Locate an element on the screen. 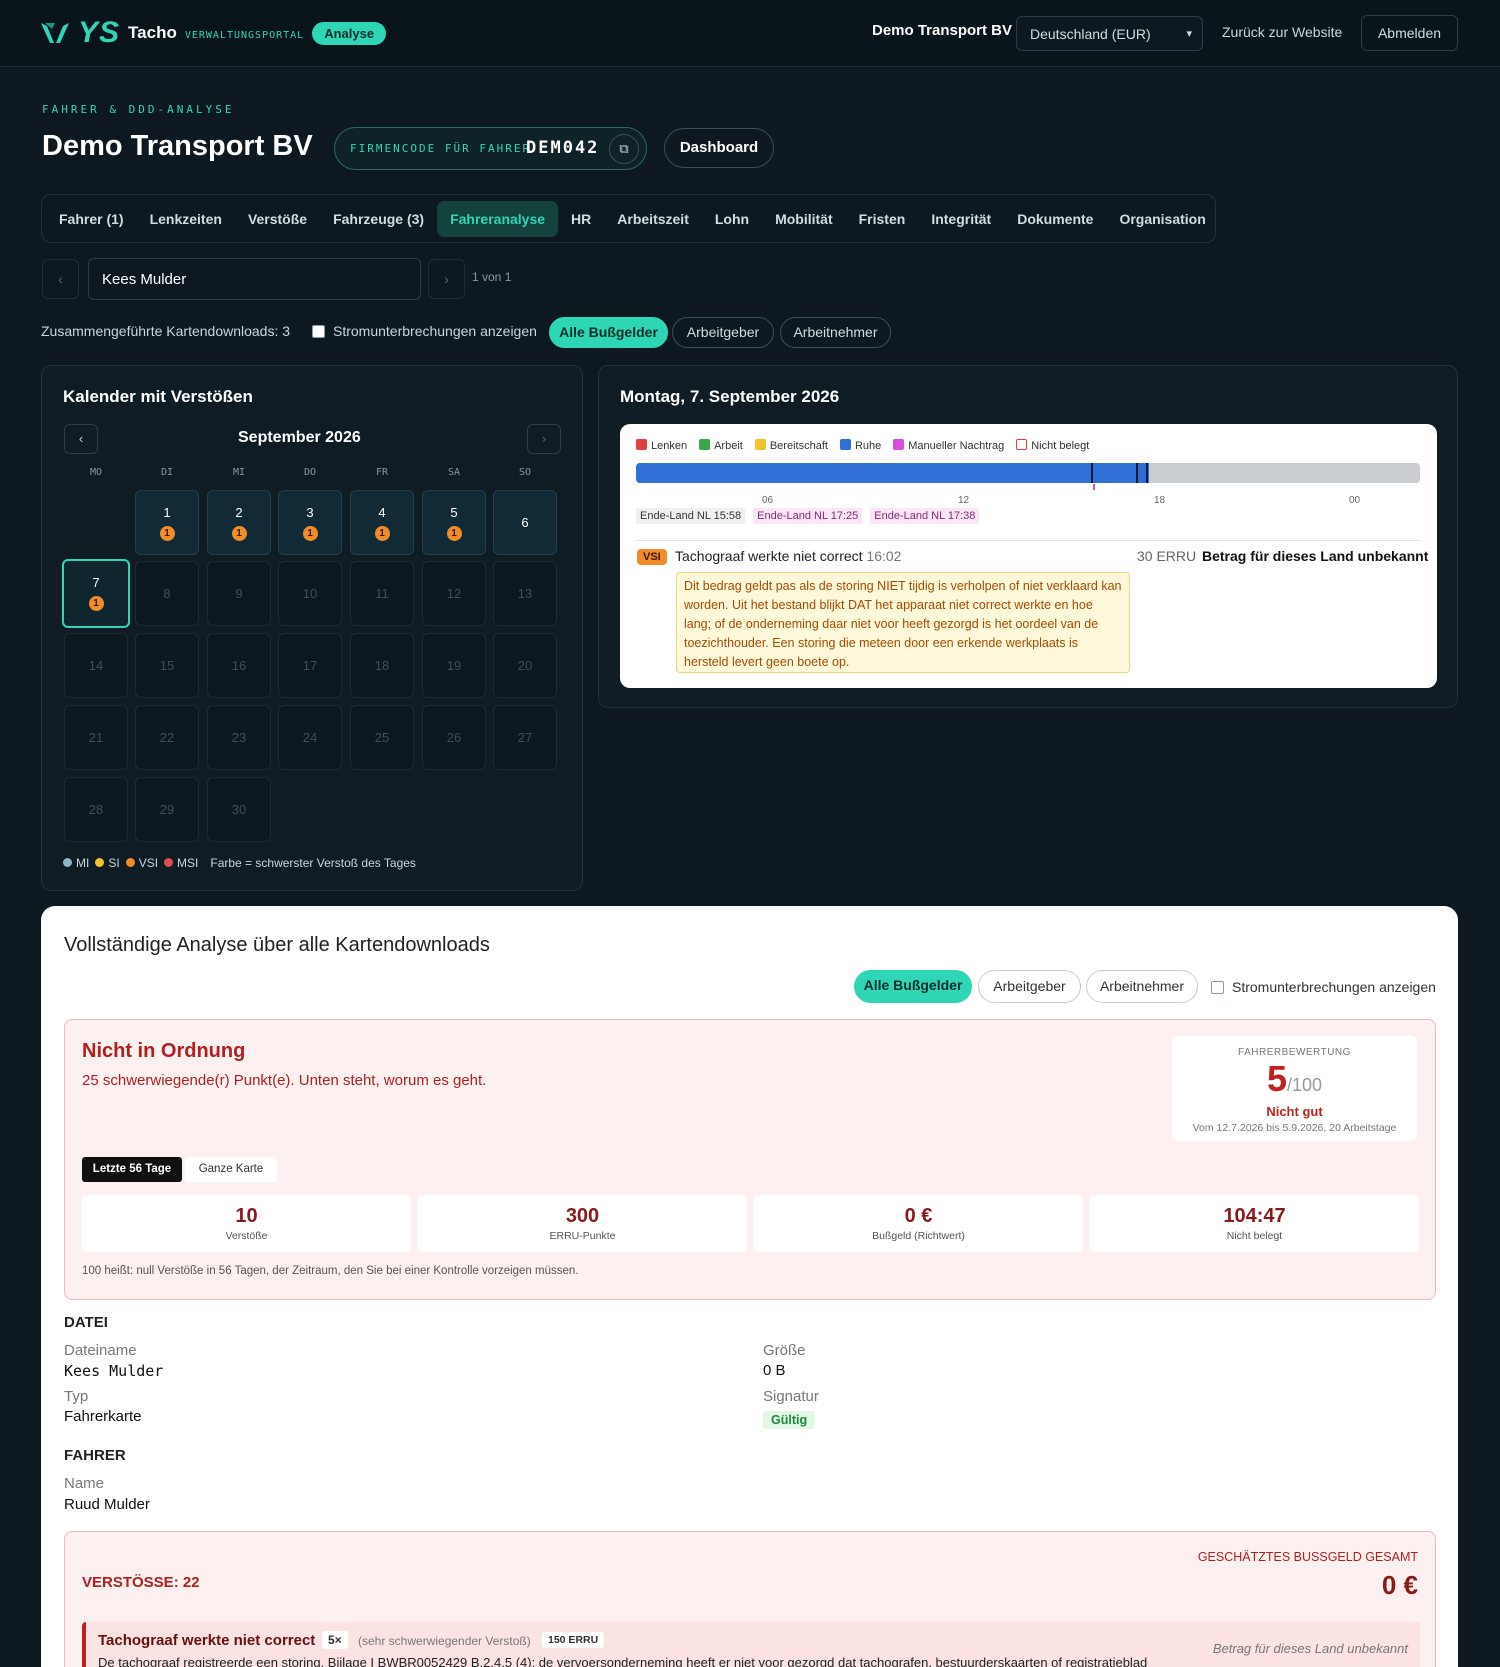 This screenshot has height=1667, width=1500. violation-item-erru: 150 ERRU is located at coordinates (573, 1640).